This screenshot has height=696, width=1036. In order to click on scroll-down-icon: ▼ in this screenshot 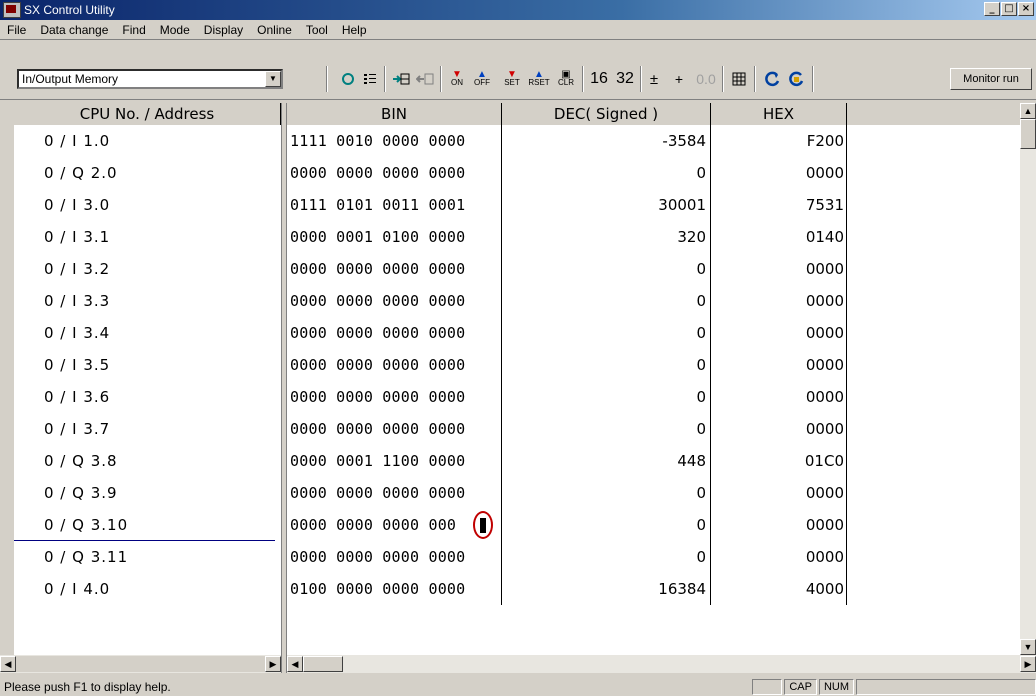, I will do `click(1028, 647)`.